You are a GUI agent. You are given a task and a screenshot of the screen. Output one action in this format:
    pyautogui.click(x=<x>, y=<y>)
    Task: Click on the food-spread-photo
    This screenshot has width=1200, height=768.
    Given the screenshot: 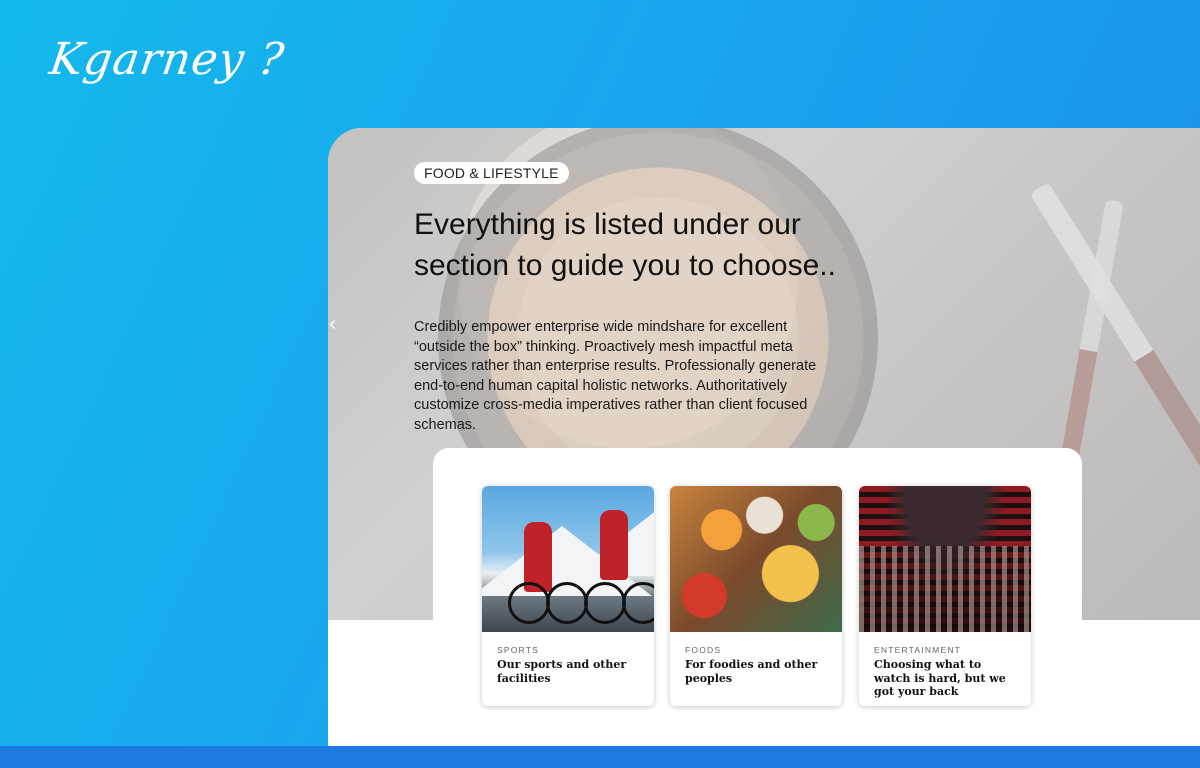 What is the action you would take?
    pyautogui.click(x=756, y=559)
    